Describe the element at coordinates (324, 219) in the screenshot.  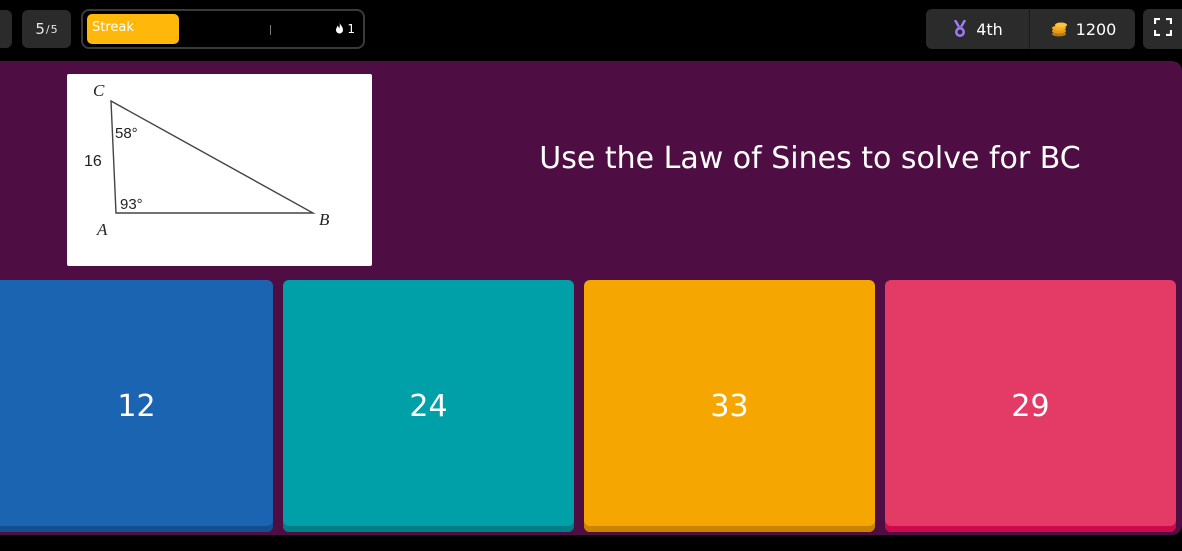
I see `vertex-b-label: B` at that location.